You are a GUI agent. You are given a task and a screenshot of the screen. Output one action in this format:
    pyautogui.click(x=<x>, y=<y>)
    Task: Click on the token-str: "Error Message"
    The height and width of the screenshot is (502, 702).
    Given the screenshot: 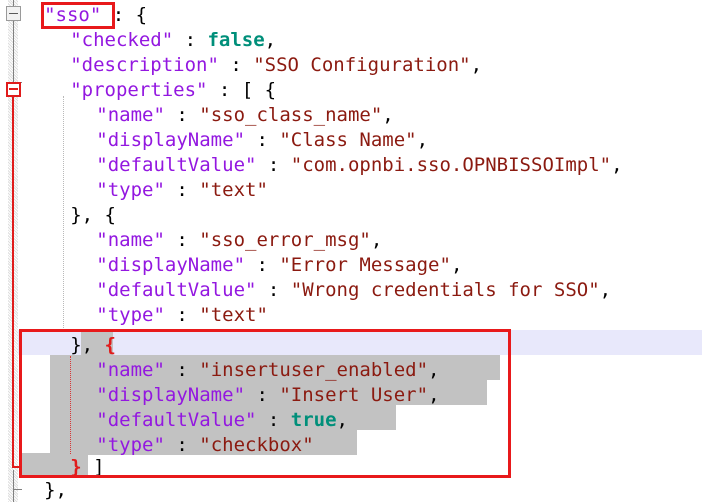 What is the action you would take?
    pyautogui.click(x=365, y=265)
    